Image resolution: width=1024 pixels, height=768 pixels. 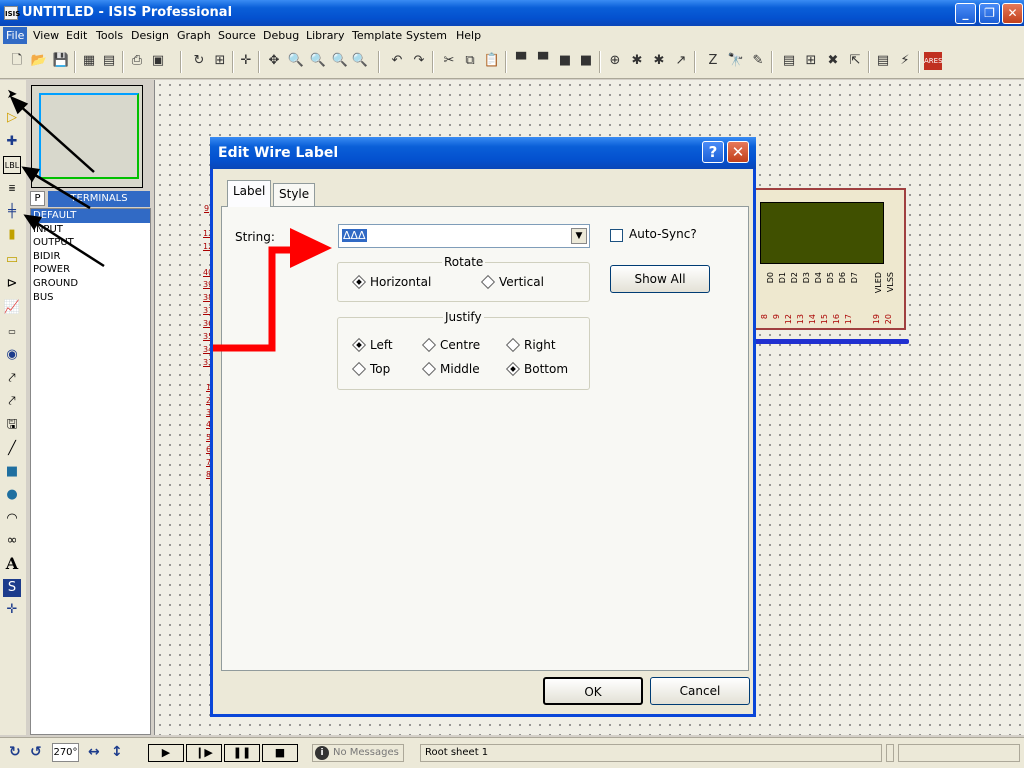 What do you see at coordinates (616, 235) in the screenshot?
I see `auto-sync-checkbox` at bounding box center [616, 235].